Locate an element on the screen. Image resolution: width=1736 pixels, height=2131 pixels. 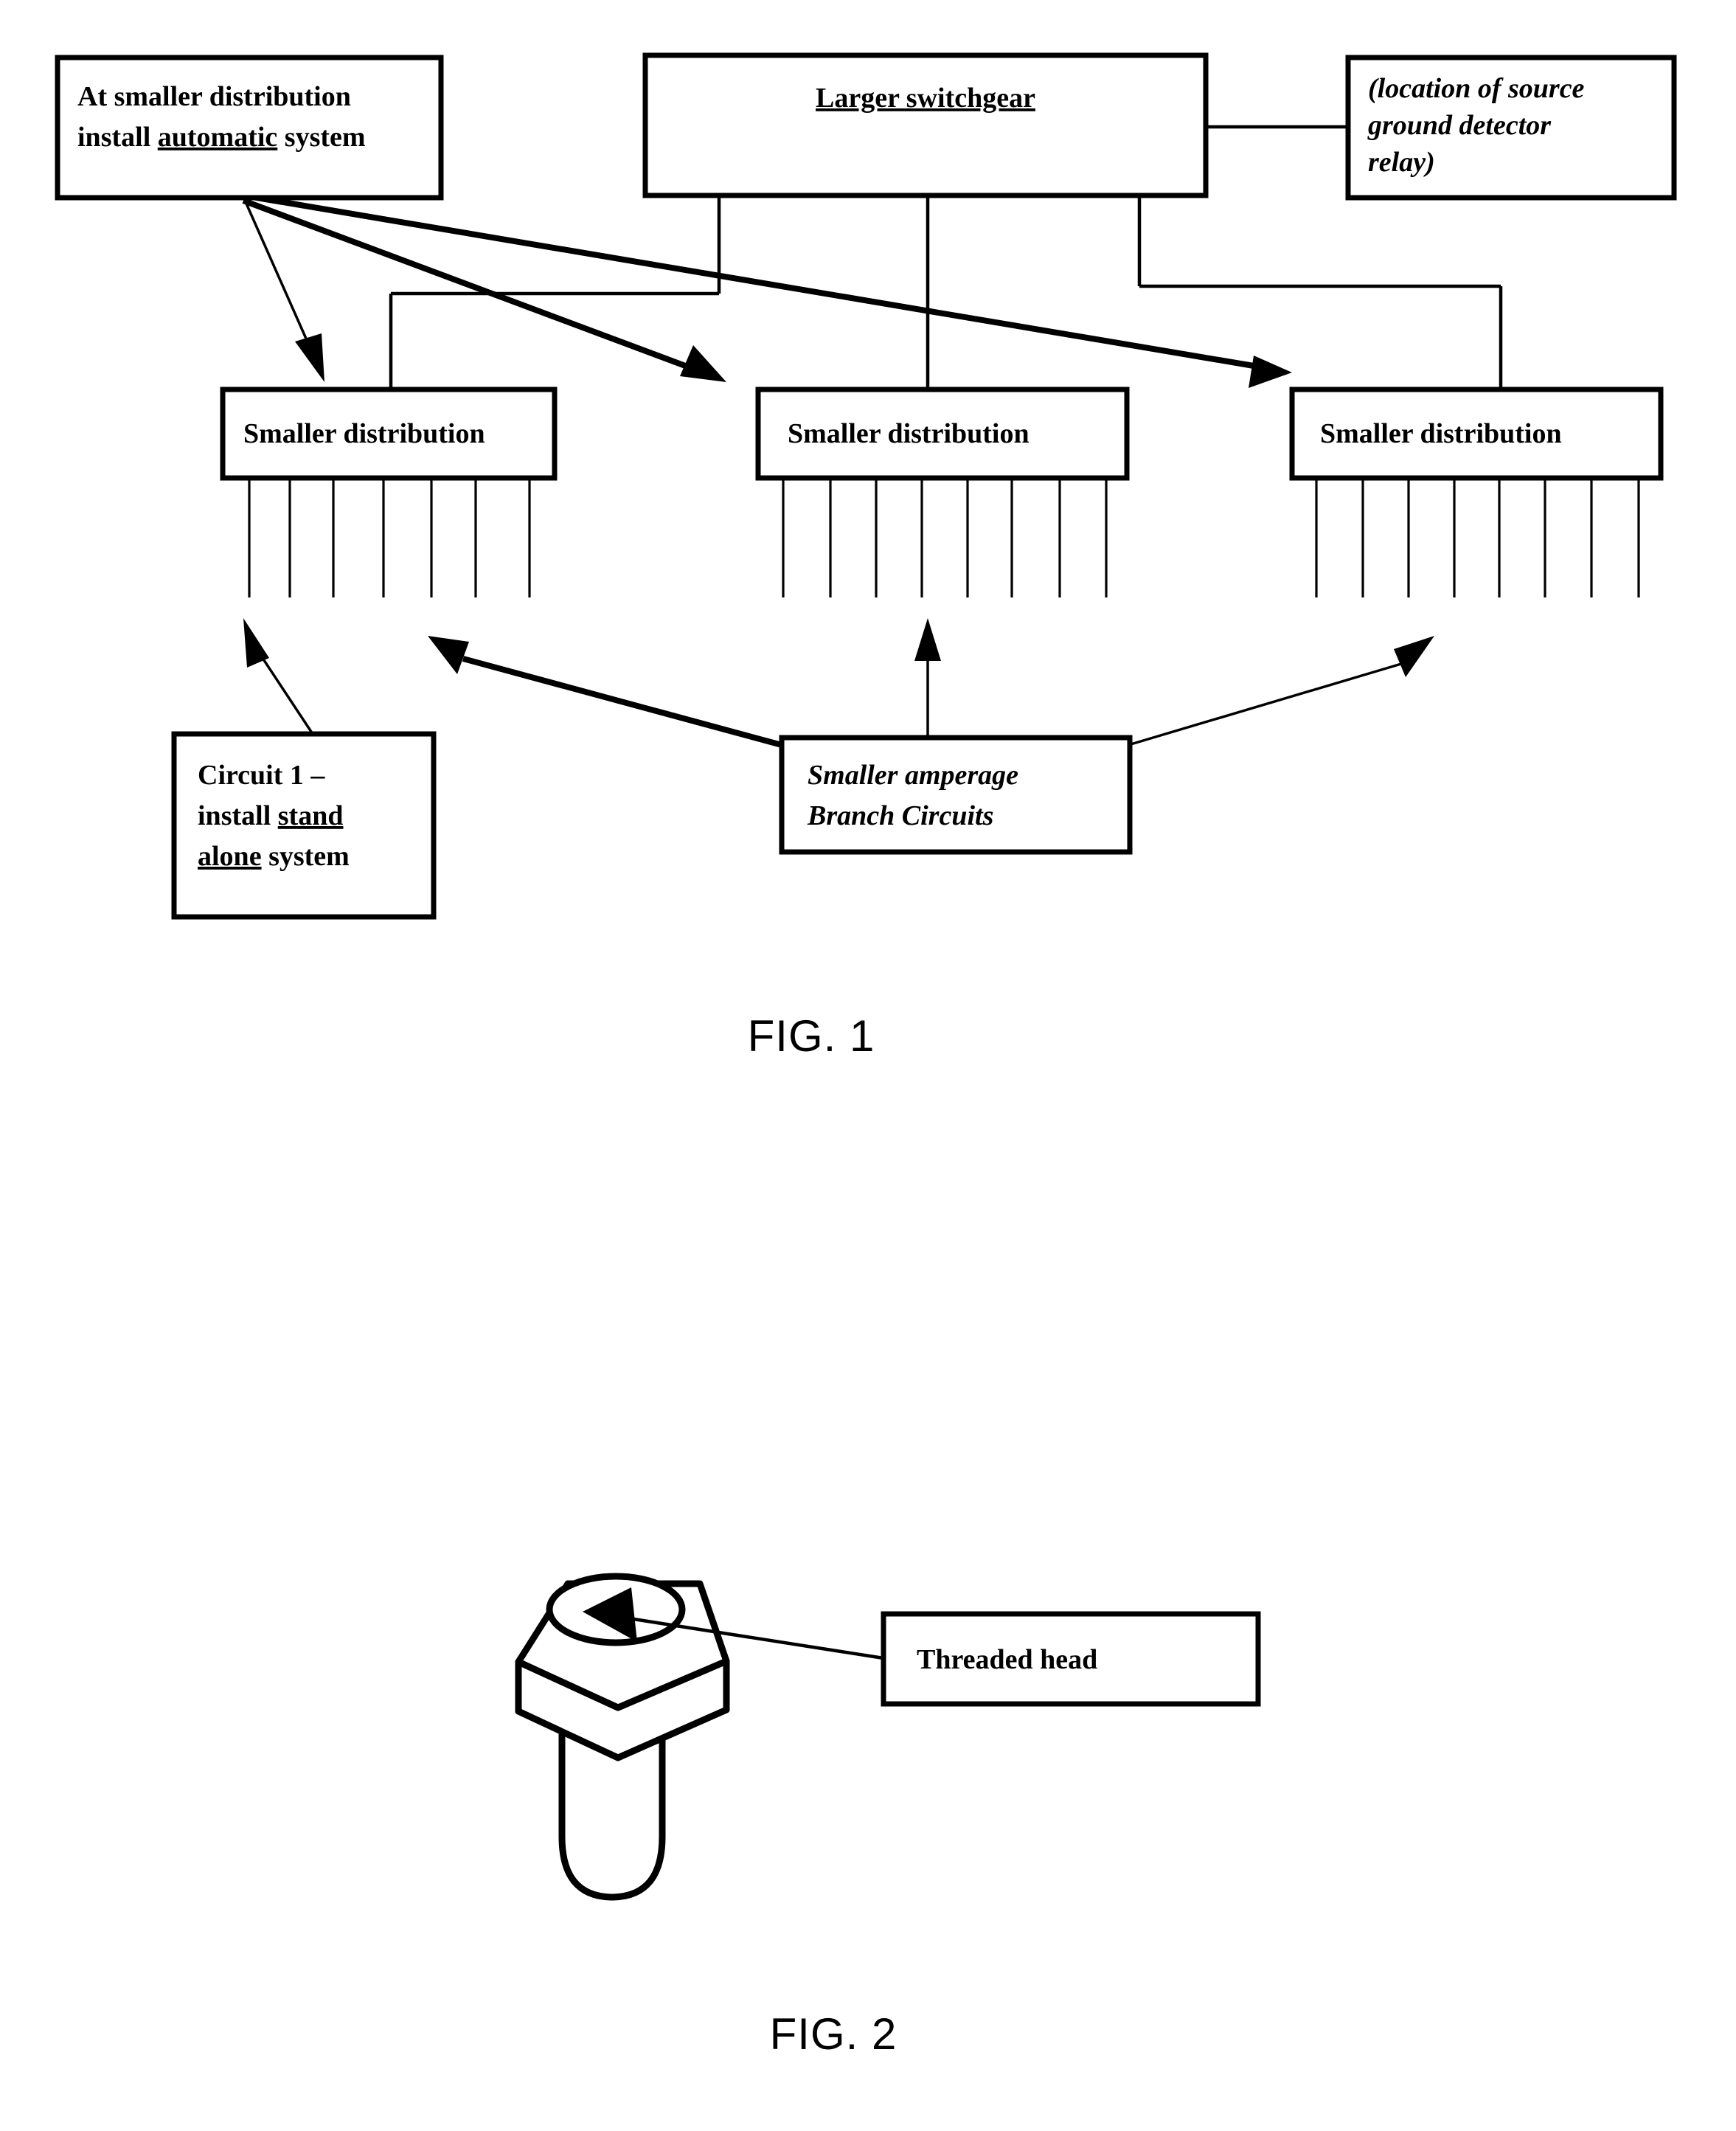
dist-center-label: Smaller distribution is located at coordinates (909, 433).